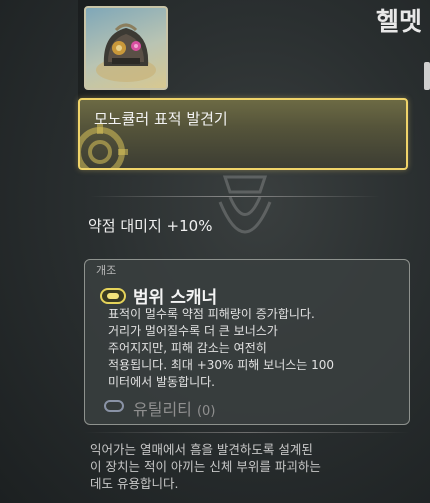 This screenshot has width=430, height=503. Describe the element at coordinates (206, 411) in the screenshot. I see `utility-count: (0)` at that location.